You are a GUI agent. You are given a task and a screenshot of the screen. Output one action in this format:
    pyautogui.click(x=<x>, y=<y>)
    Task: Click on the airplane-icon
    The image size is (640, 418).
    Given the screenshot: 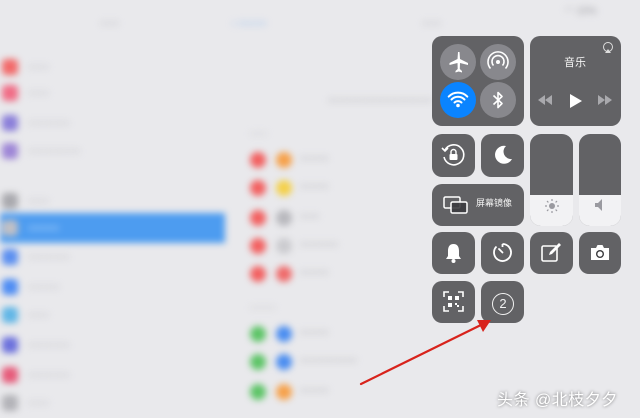 What is the action you would take?
    pyautogui.click(x=458, y=62)
    